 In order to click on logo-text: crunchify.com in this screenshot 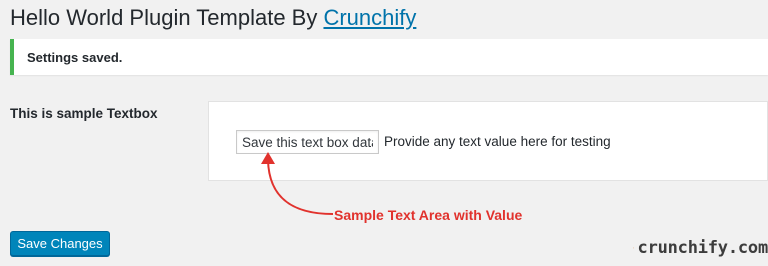, I will do `click(702, 248)`.